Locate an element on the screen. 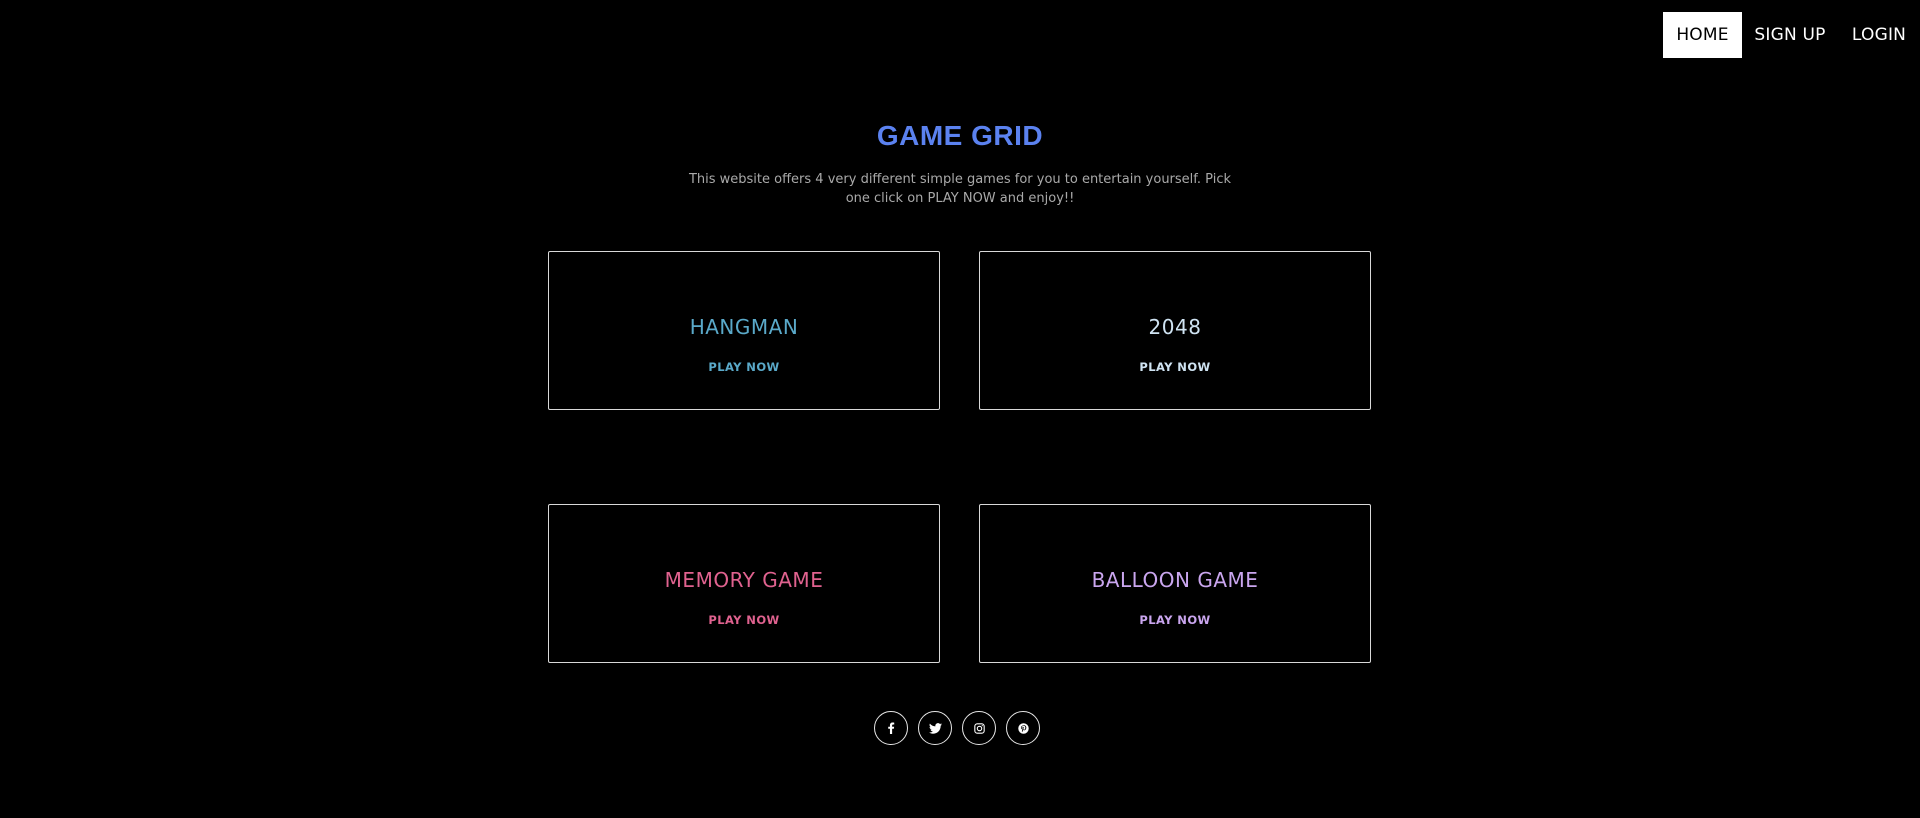  nav-sign-up: SIGN UP is located at coordinates (1790, 35).